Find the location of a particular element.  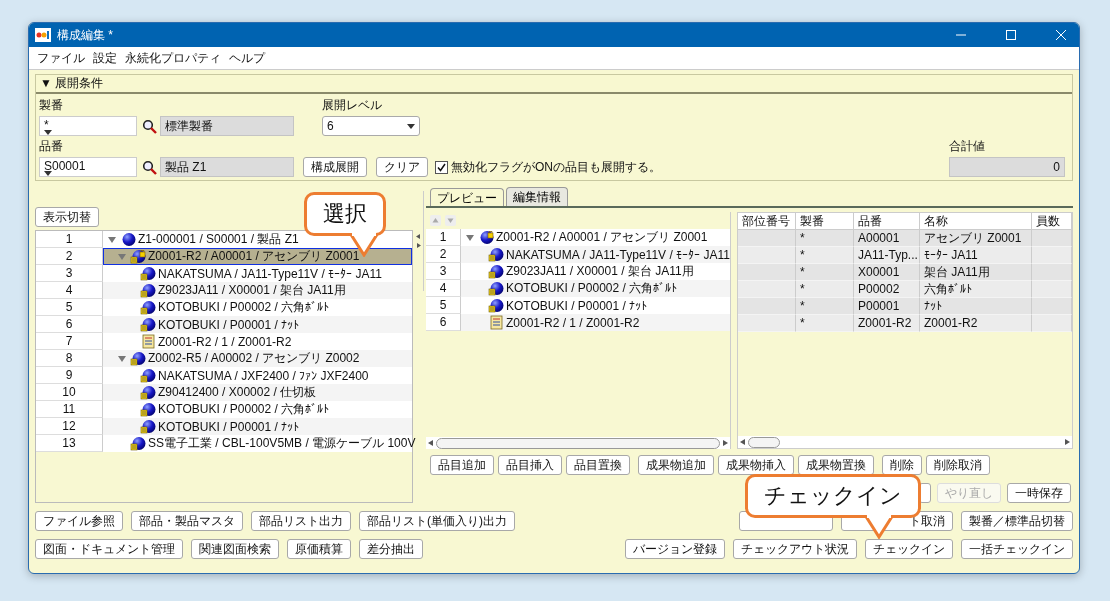

column-header: 製番 is located at coordinates (825, 221).